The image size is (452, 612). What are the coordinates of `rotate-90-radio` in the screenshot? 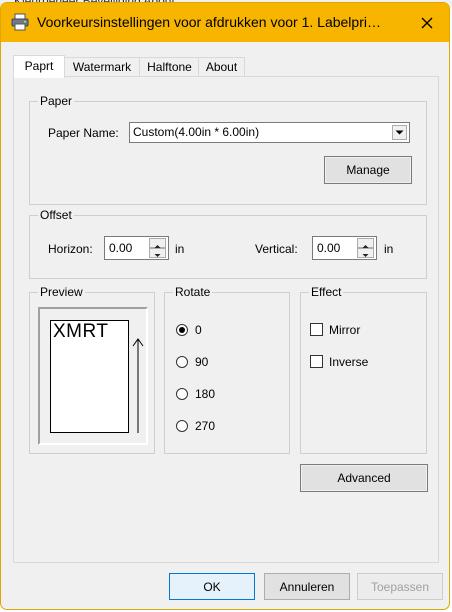 It's located at (182, 362).